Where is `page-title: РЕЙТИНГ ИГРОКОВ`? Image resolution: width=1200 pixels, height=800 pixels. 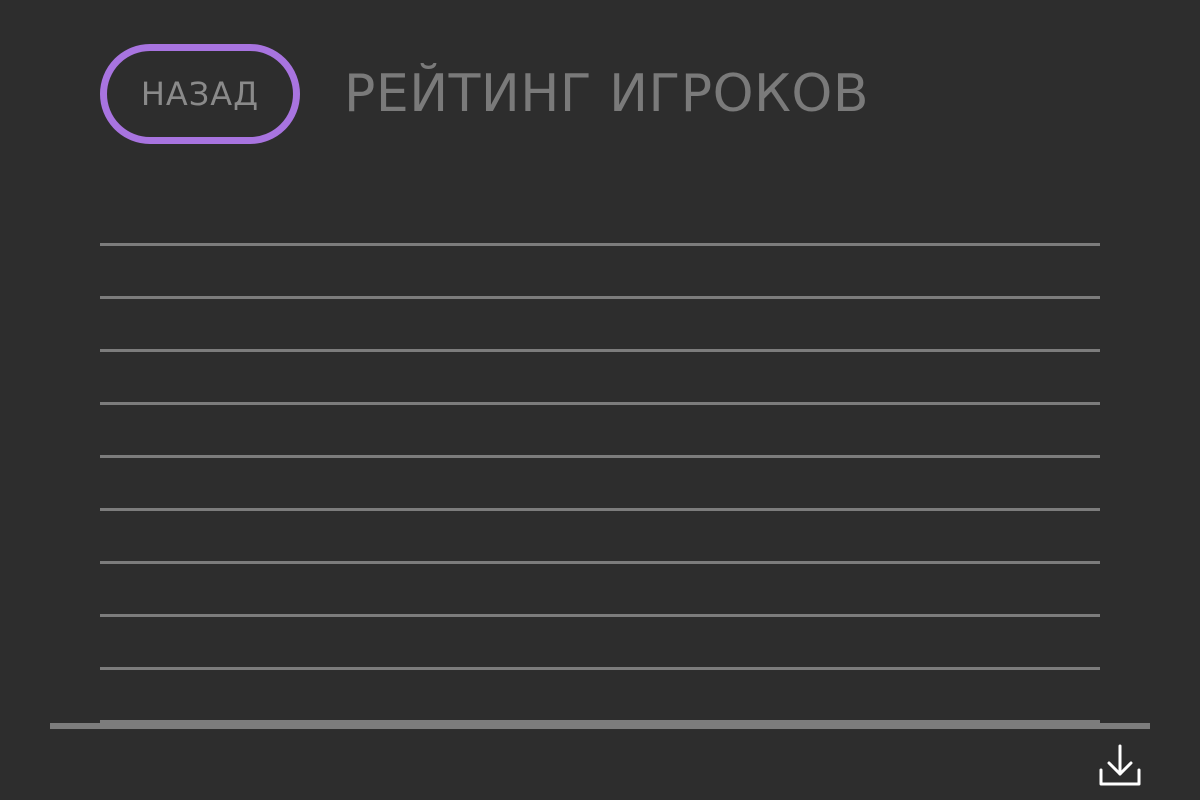 page-title: РЕЙТИНГ ИГРОКОВ is located at coordinates (607, 94).